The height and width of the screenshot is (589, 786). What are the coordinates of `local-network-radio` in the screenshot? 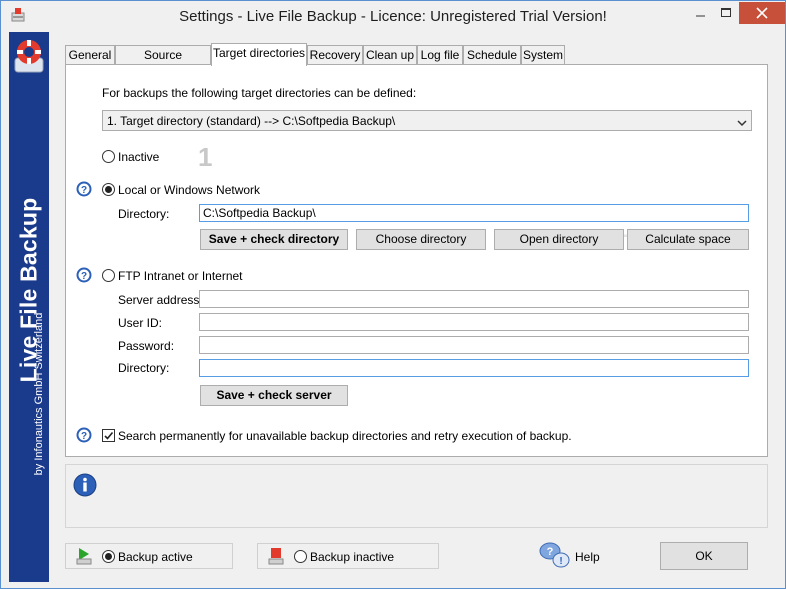 It's located at (108, 189).